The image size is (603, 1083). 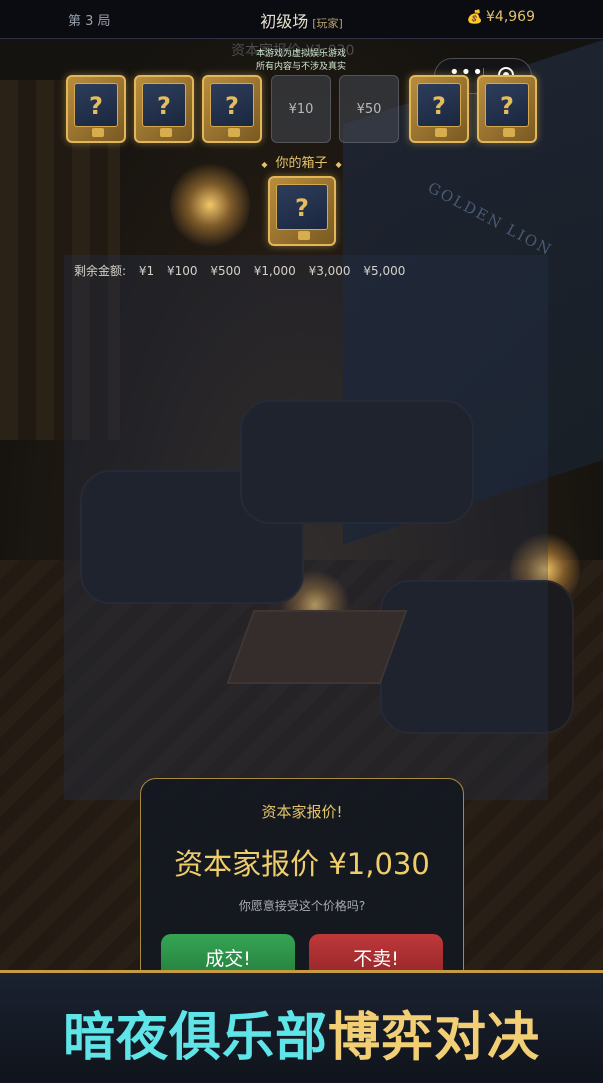 I want to click on your-box-label: ◆ 你的箱子 ◆, so click(x=301, y=161).